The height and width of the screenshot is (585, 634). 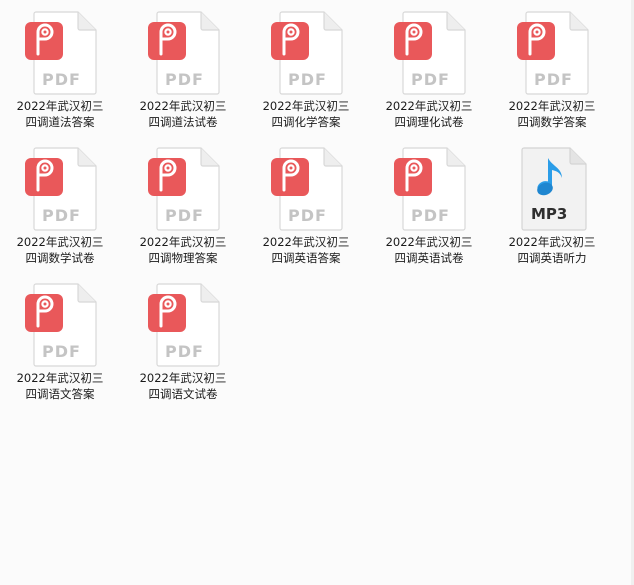 I want to click on file-name: 2022年武汉初三 四调数学答案, so click(x=552, y=114).